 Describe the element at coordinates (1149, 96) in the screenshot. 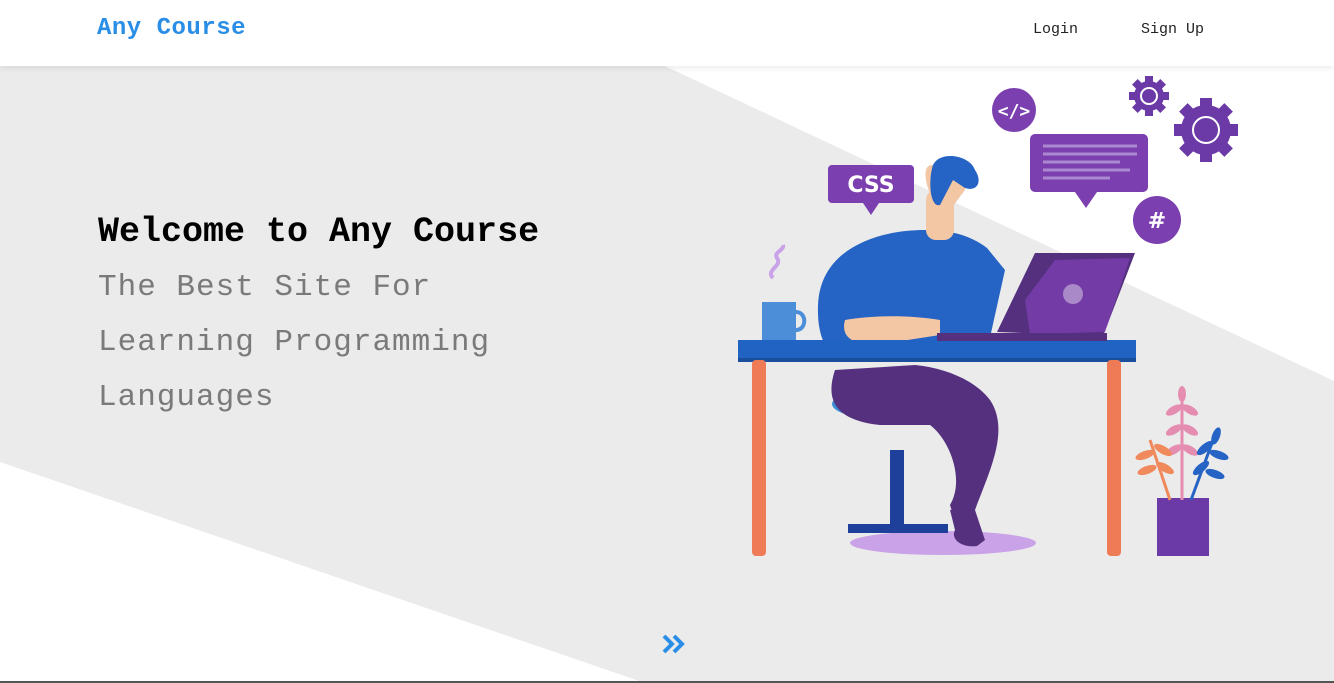

I see `small-gear-icon` at that location.